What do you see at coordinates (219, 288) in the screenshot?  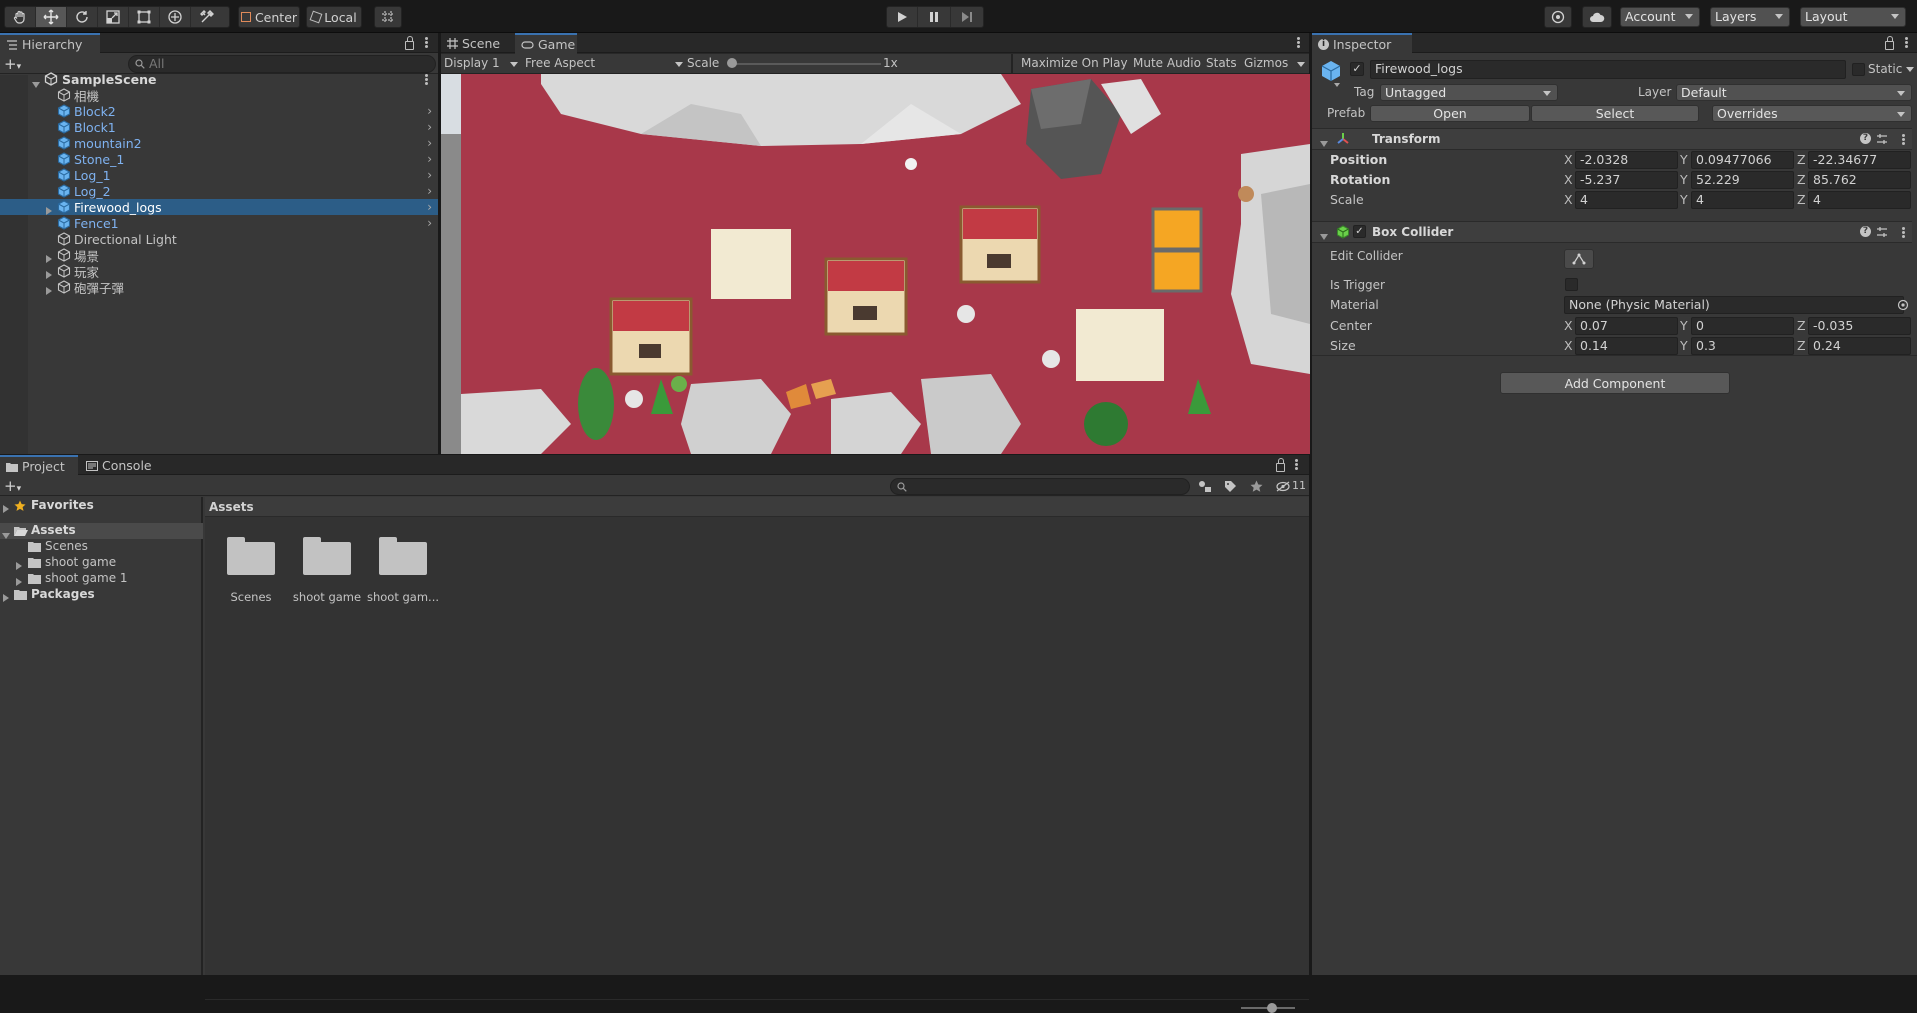 I see `hierarchy-item: 砲彈子彈` at bounding box center [219, 288].